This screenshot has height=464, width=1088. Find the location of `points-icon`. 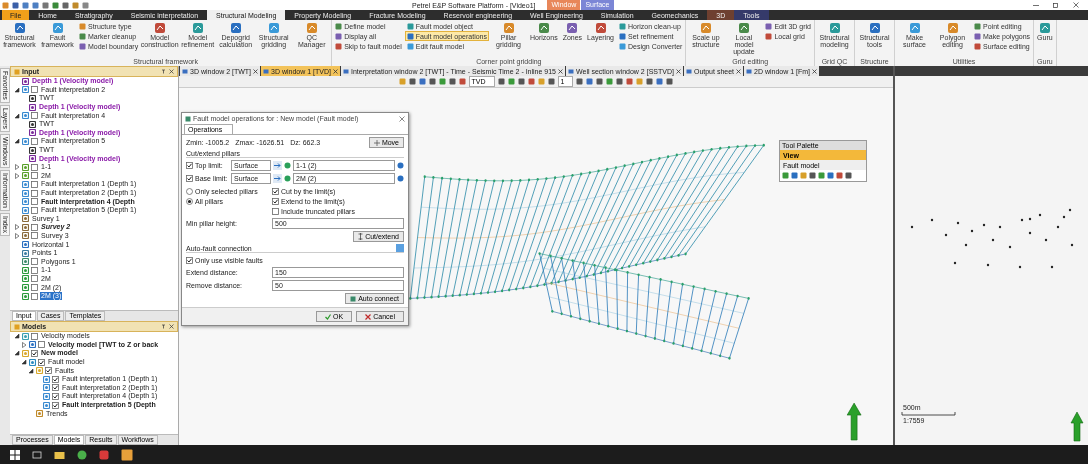

points-icon is located at coordinates (25, 253).